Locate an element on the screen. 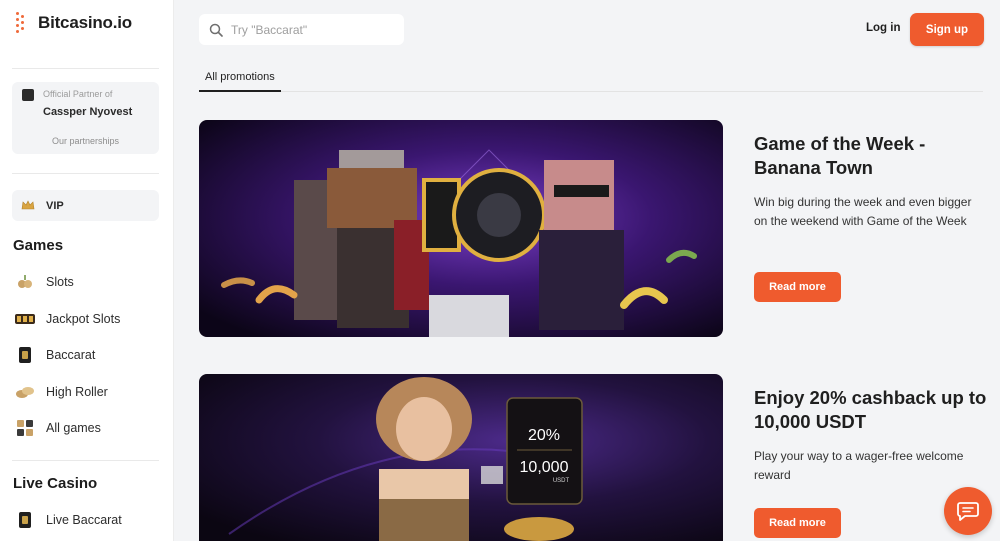 This screenshot has height=541, width=1000. sidebar-item-baccarat: Baccarat is located at coordinates (54, 355).